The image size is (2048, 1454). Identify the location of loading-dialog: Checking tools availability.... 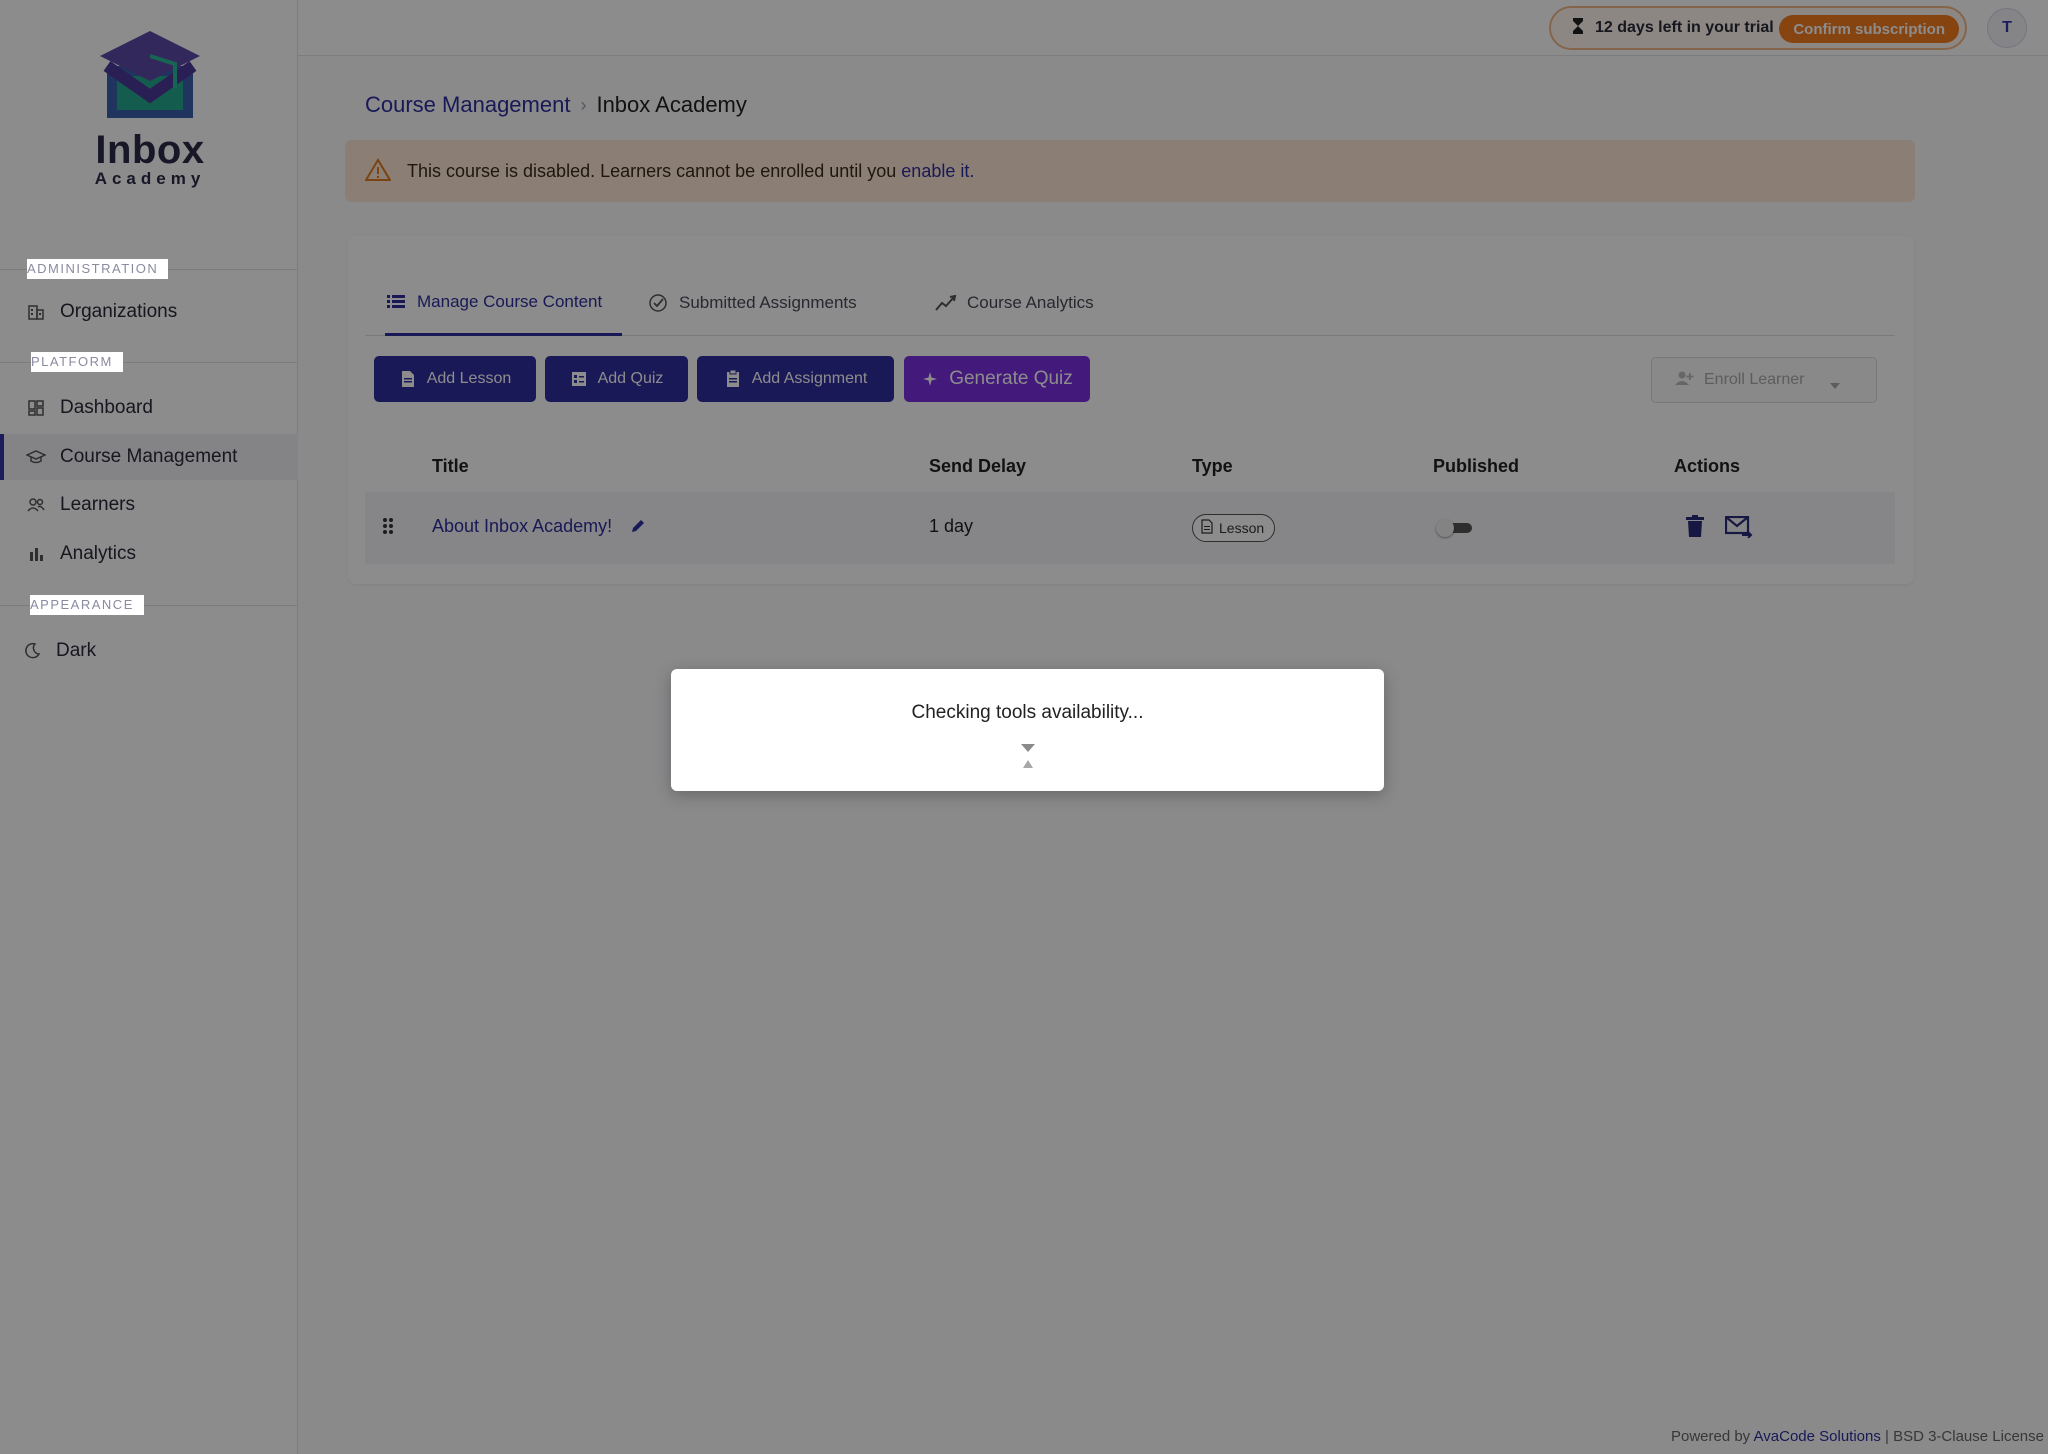
(1027, 730).